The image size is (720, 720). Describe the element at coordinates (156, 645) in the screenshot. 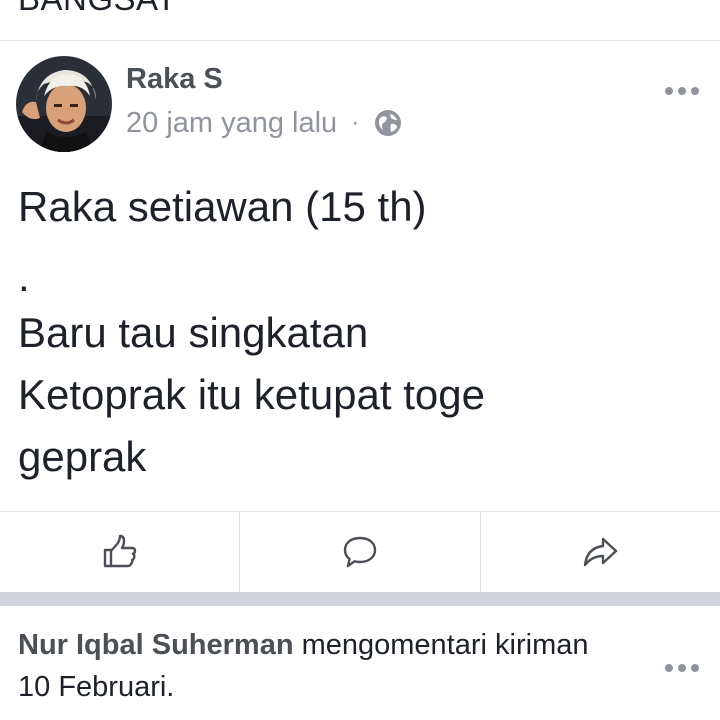

I see `activity-actor-name: Nur Iqbal Suherman` at that location.